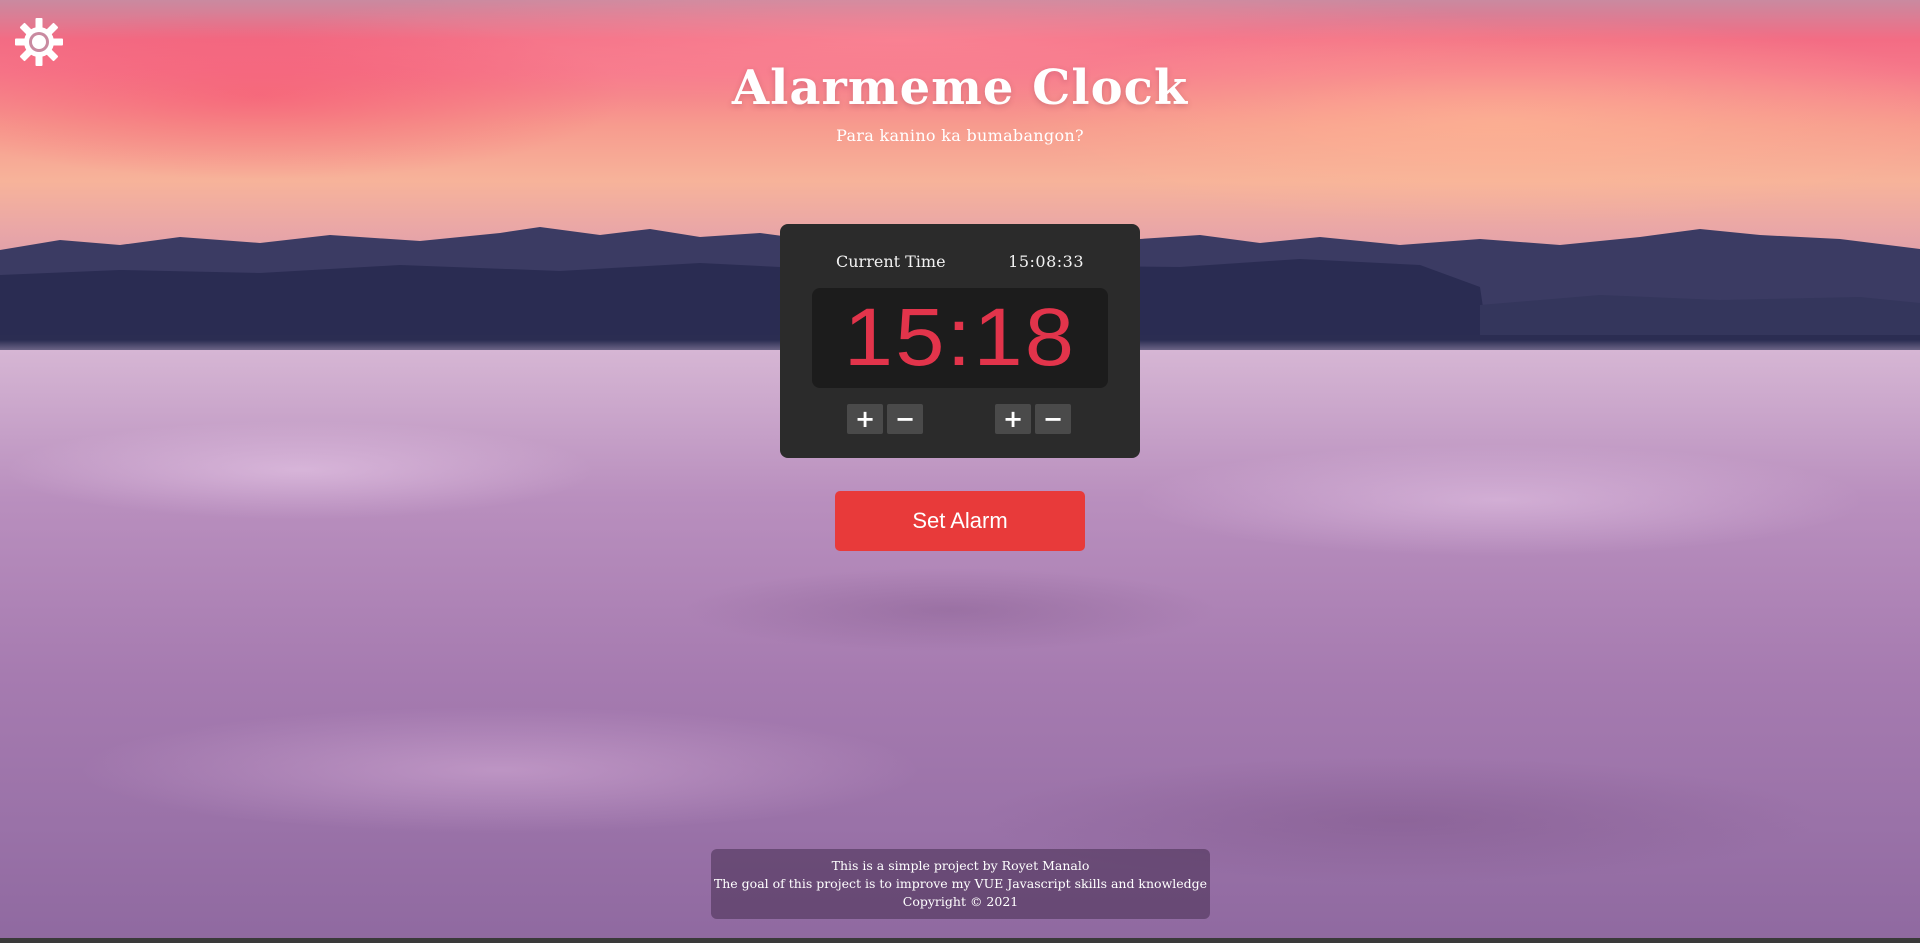 This screenshot has width=1920, height=943. I want to click on footer-copyright: Copyright © 2021, so click(960, 901).